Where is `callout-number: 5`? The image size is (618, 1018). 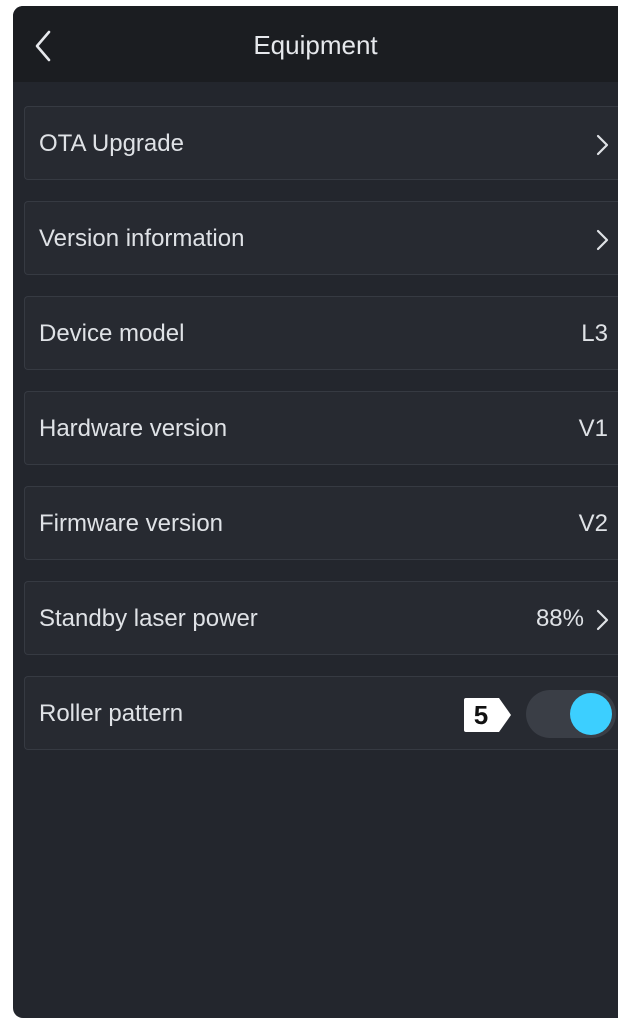 callout-number: 5 is located at coordinates (481, 715).